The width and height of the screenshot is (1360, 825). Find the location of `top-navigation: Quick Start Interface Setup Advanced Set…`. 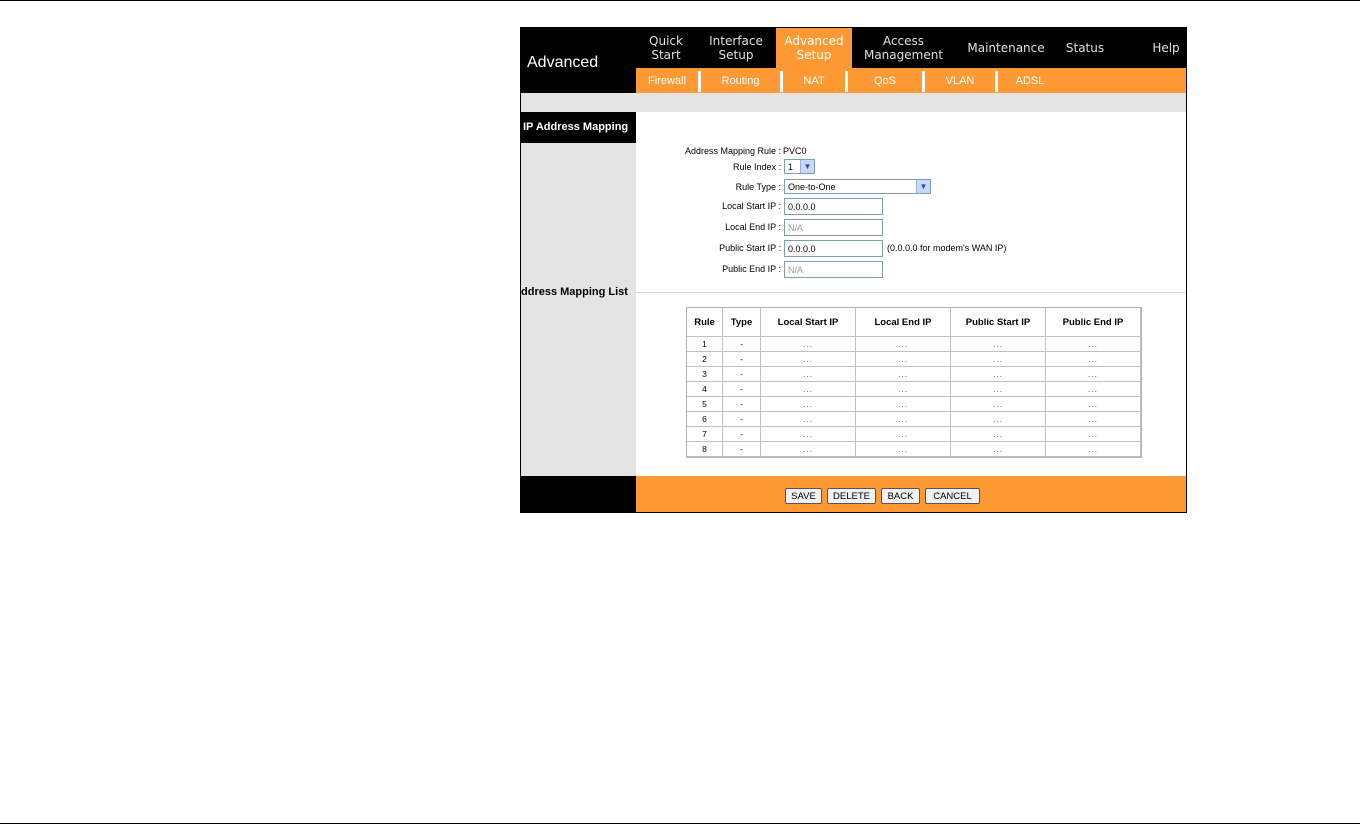

top-navigation: Quick Start Interface Setup Advanced Set… is located at coordinates (911, 48).